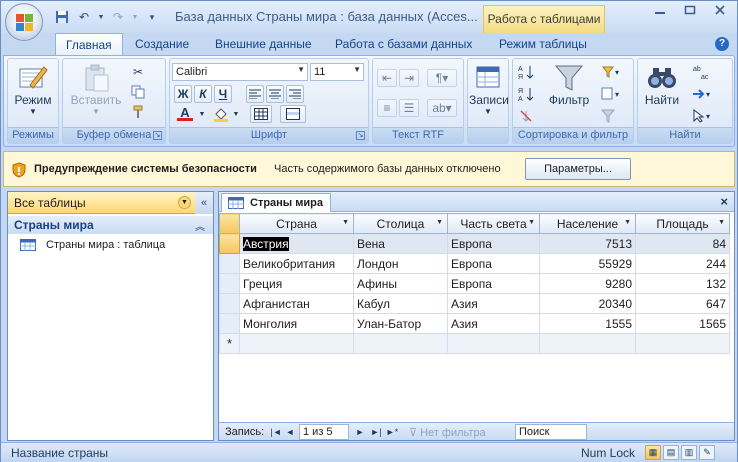  What do you see at coordinates (200, 225) in the screenshot?
I see `chevron-up-icon: ︽` at bounding box center [200, 225].